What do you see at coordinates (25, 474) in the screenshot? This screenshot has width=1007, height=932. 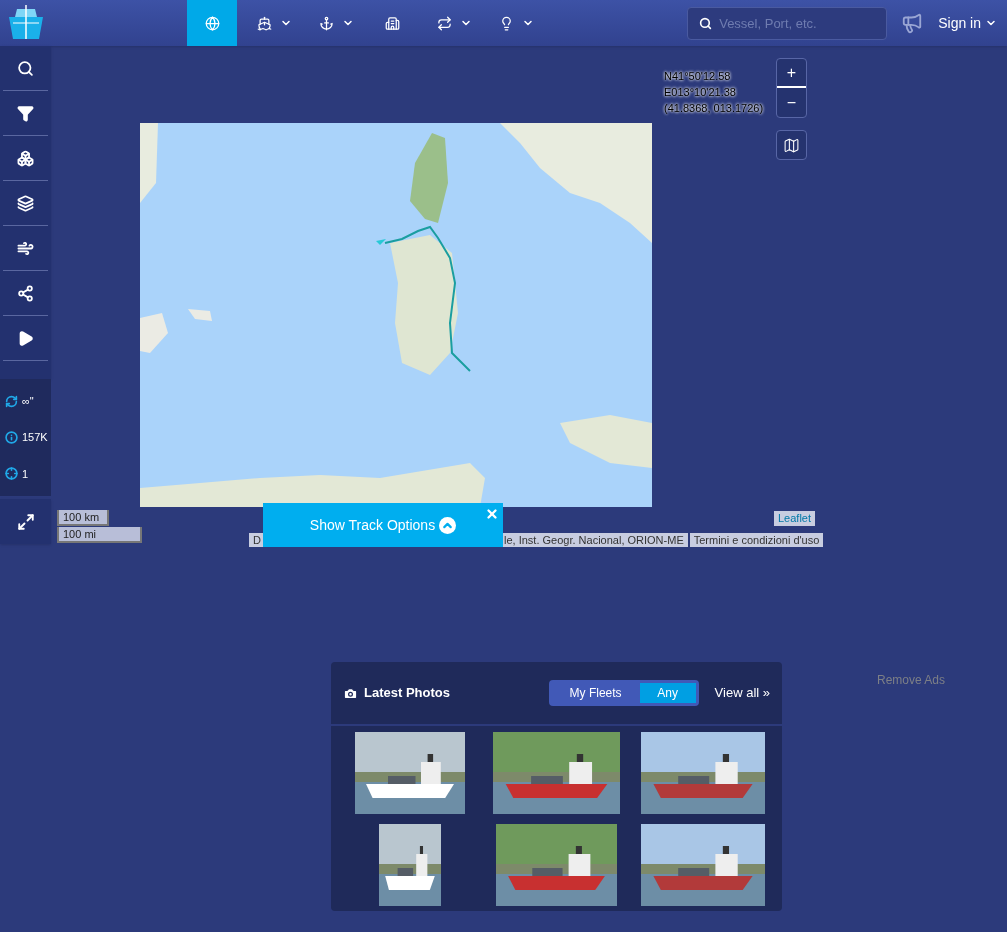 I see `stat-value: 1` at bounding box center [25, 474].